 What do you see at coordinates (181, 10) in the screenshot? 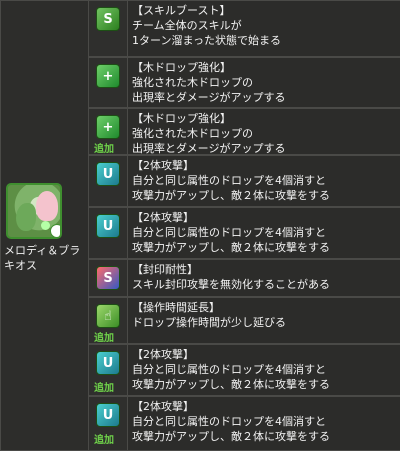
I see `awakening-title: 【スキルブースト】` at bounding box center [181, 10].